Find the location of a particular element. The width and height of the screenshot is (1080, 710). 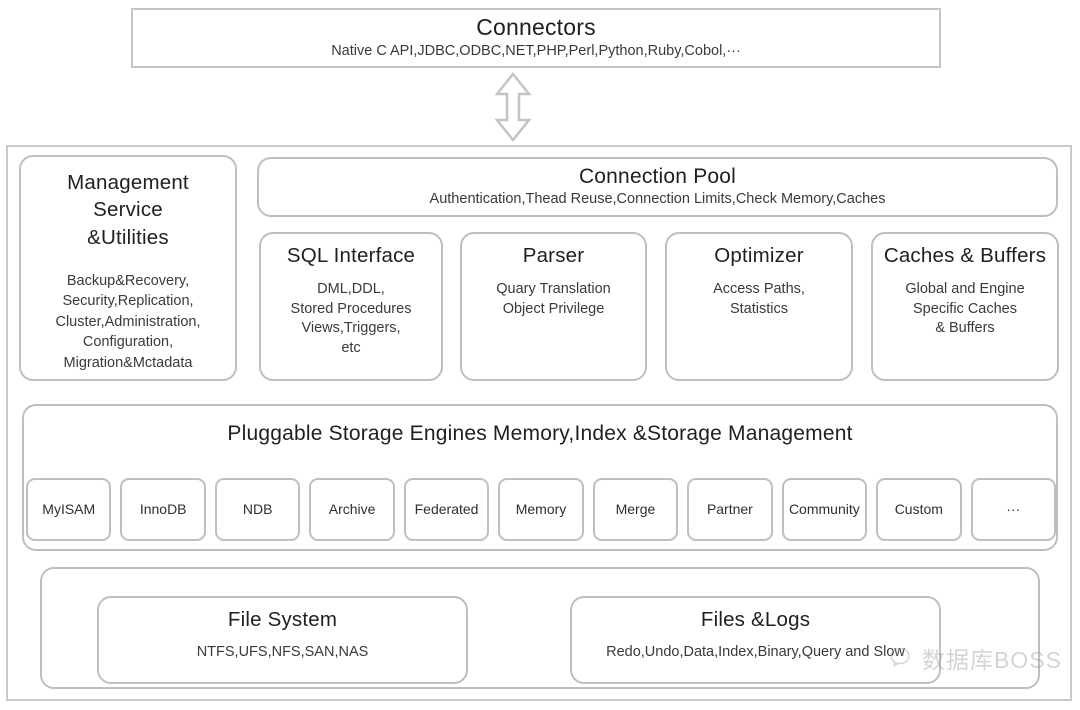

sql-interface-sub-line-3: Views,Triggers, is located at coordinates (351, 328).